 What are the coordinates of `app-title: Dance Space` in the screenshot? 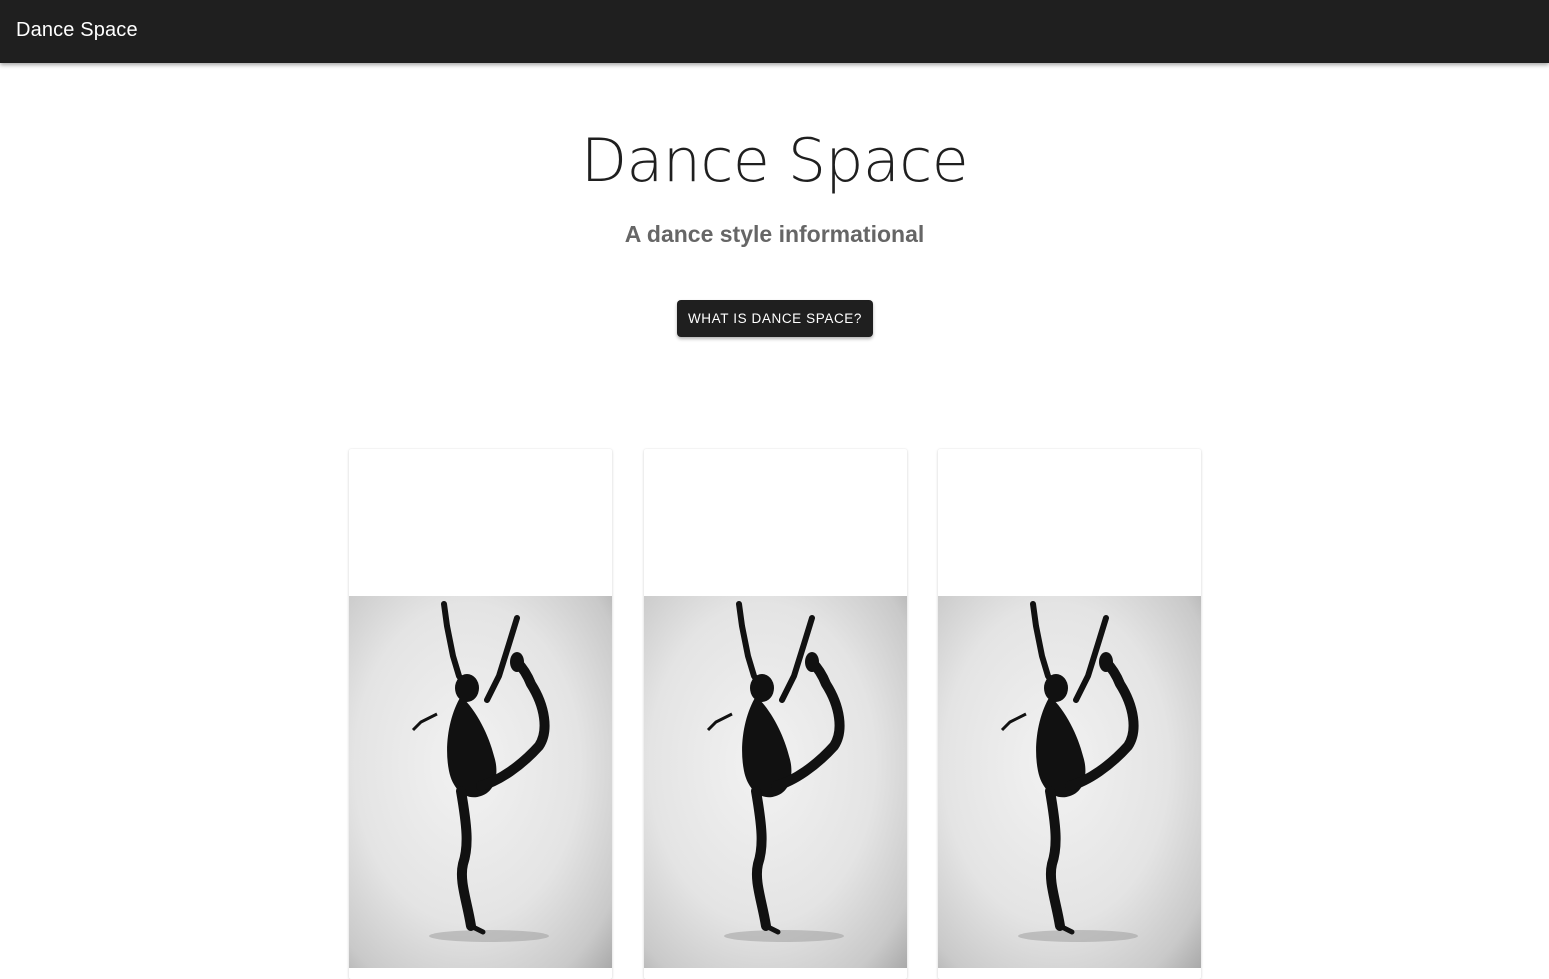 It's located at (77, 30).